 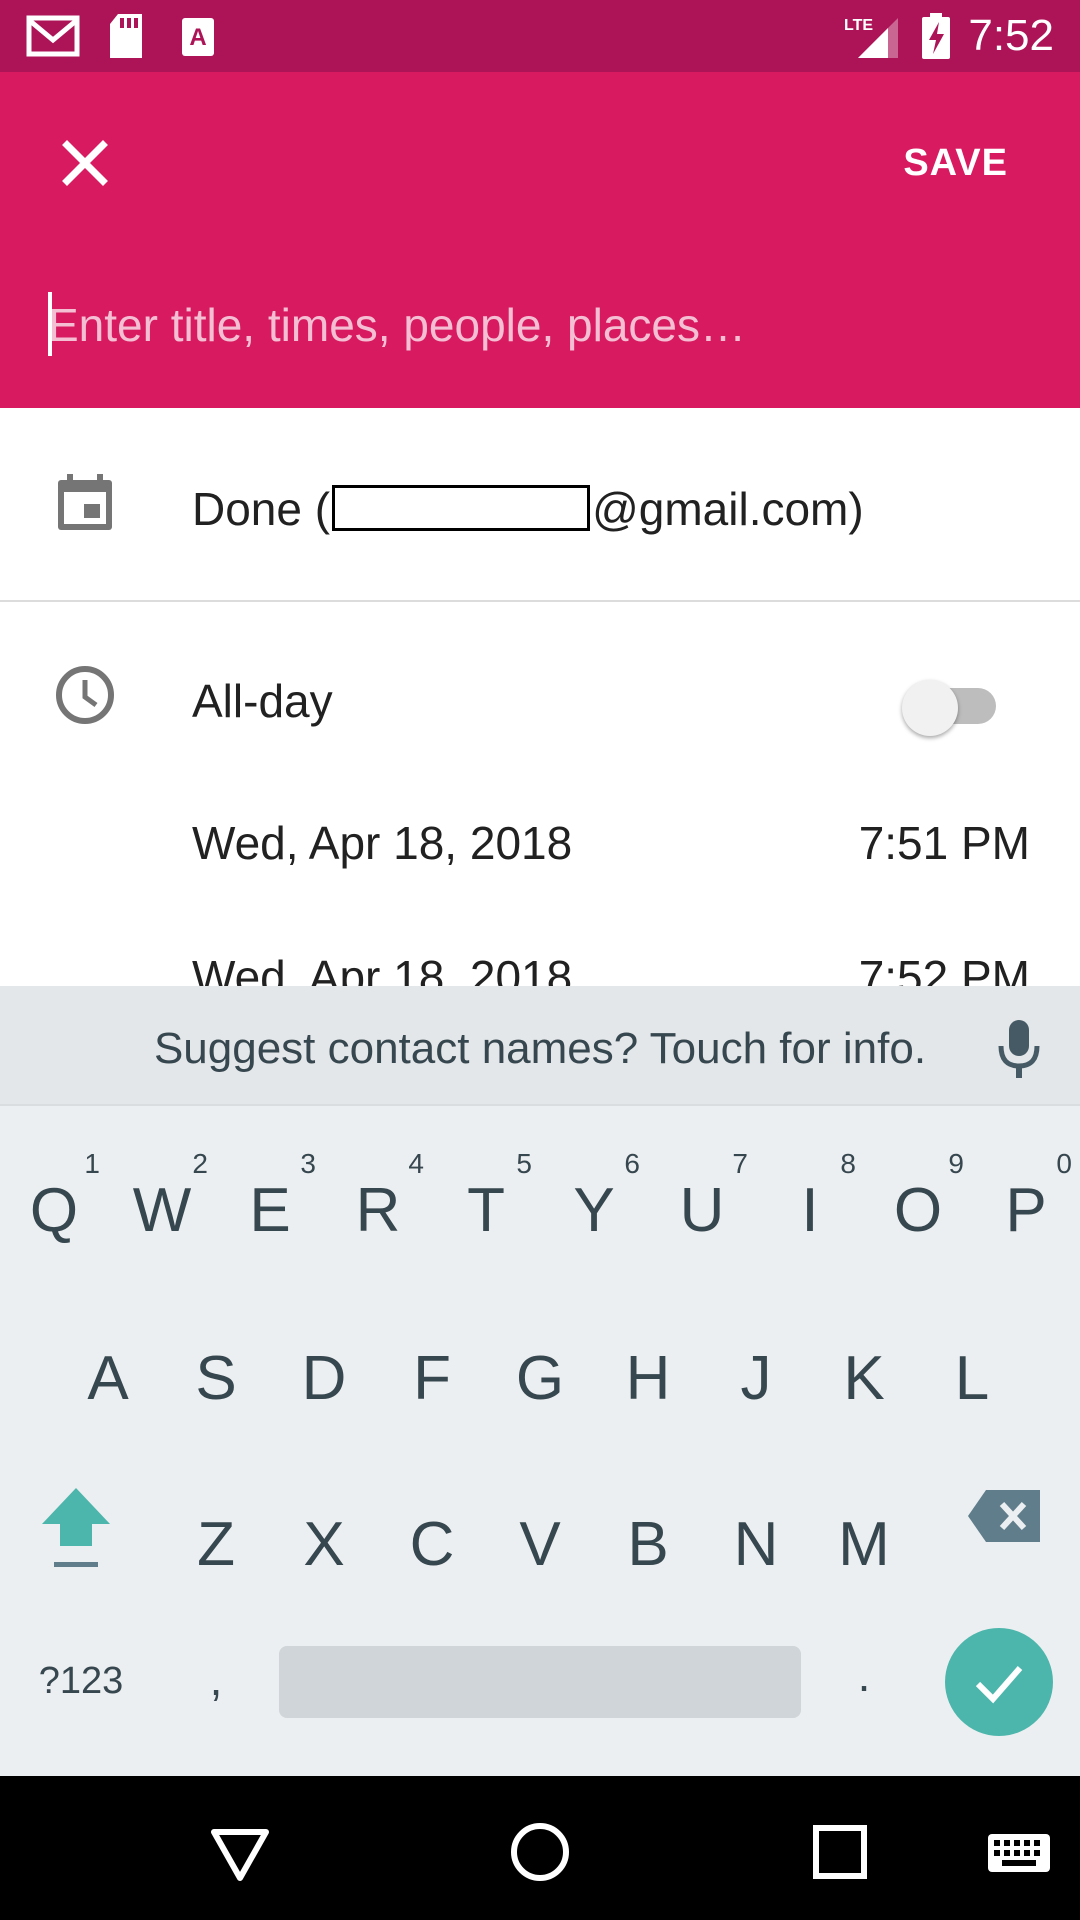 What do you see at coordinates (85, 502) in the screenshot?
I see `calendar-icon` at bounding box center [85, 502].